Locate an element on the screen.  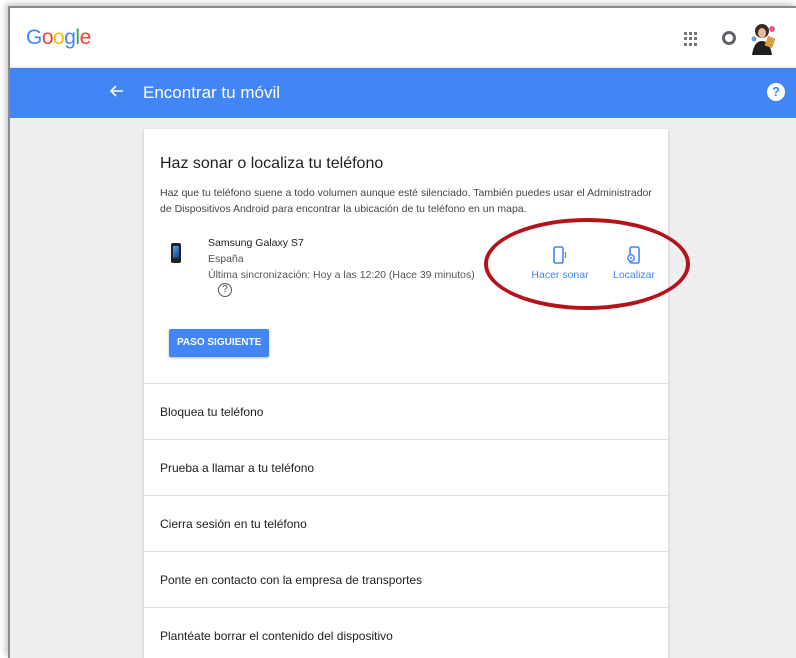
logo-letter: g is located at coordinates (70, 37).